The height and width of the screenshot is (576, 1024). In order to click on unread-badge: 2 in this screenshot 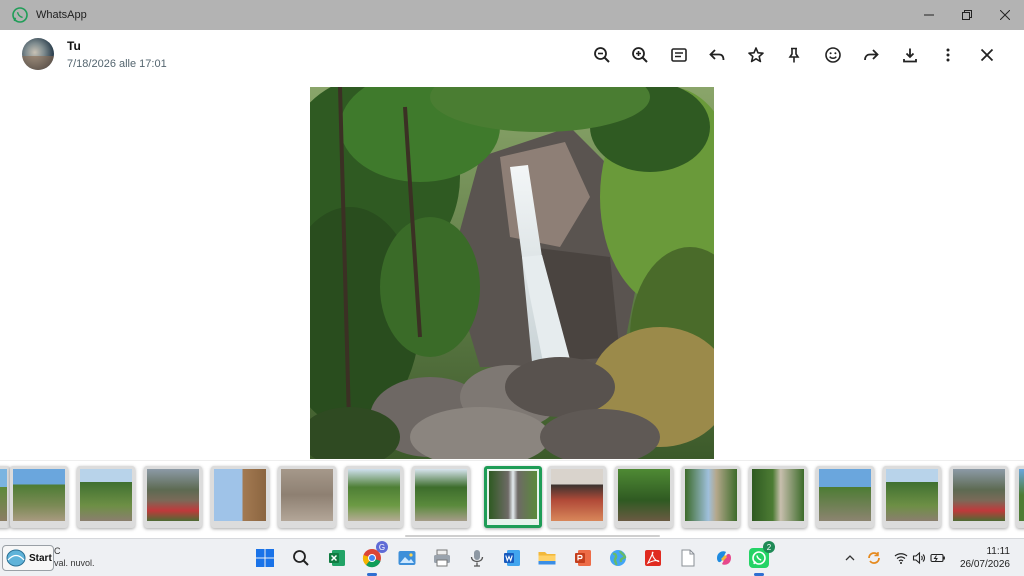, I will do `click(769, 547)`.